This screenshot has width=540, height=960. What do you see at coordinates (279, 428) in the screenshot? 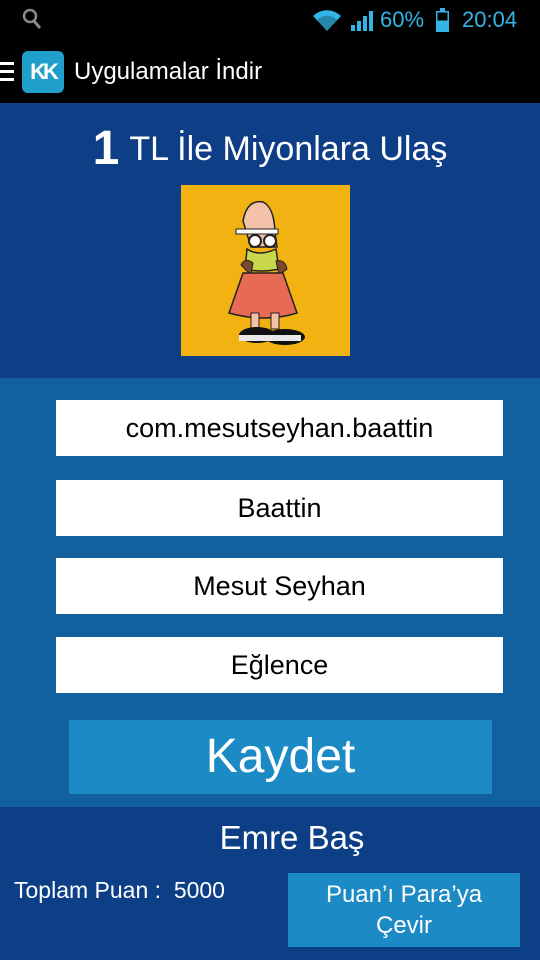
I see `package-name-field: com.mesutseyhan.baattin` at bounding box center [279, 428].